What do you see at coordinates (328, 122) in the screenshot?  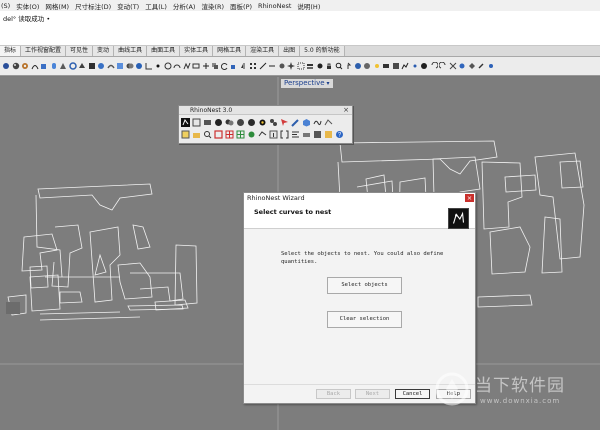 I see `help-link-icon` at bounding box center [328, 122].